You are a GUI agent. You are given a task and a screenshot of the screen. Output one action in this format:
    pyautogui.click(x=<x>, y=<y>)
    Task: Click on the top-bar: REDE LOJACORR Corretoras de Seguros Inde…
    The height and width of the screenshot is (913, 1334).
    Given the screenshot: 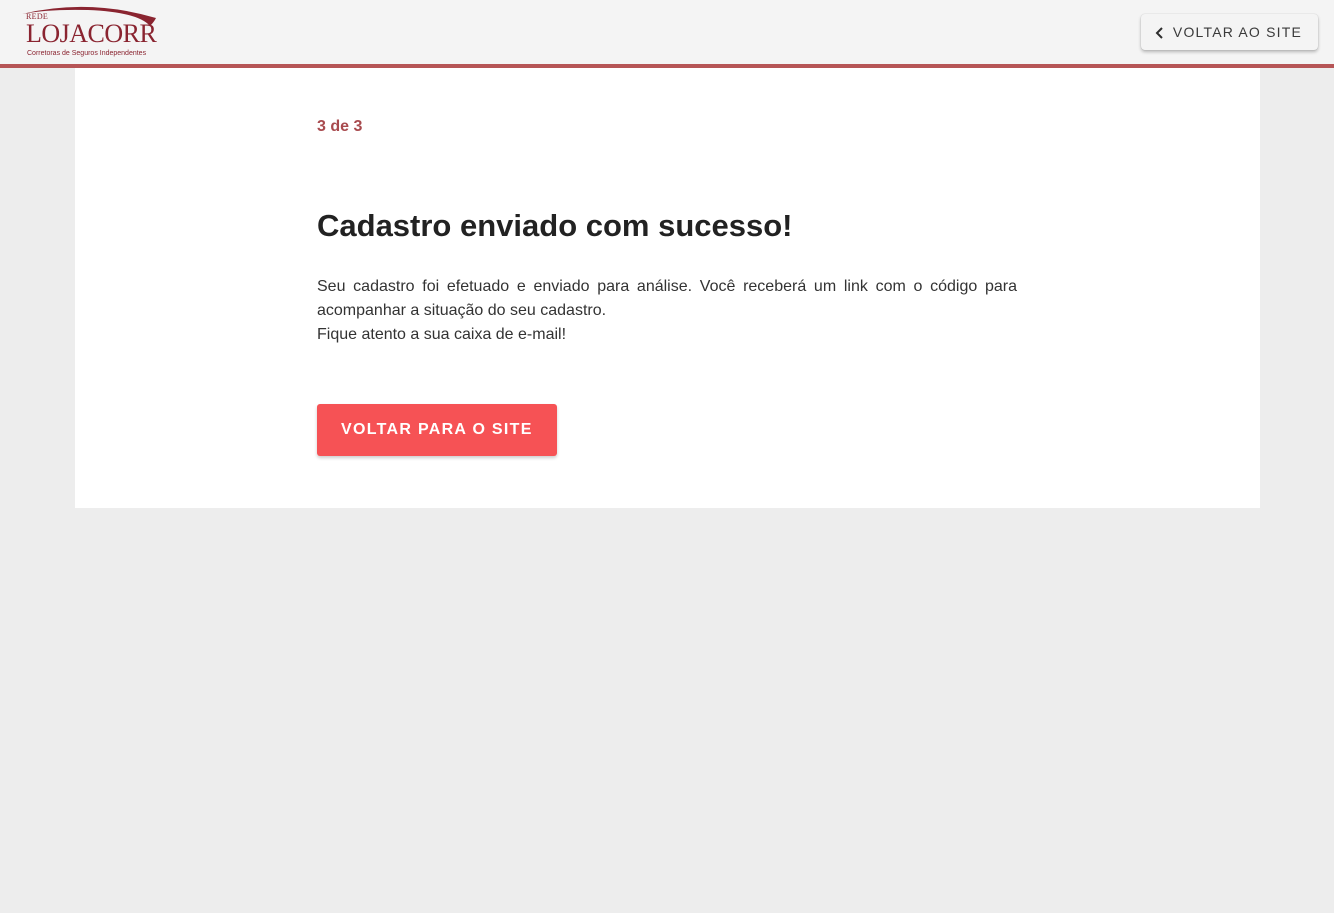 What is the action you would take?
    pyautogui.click(x=667, y=34)
    